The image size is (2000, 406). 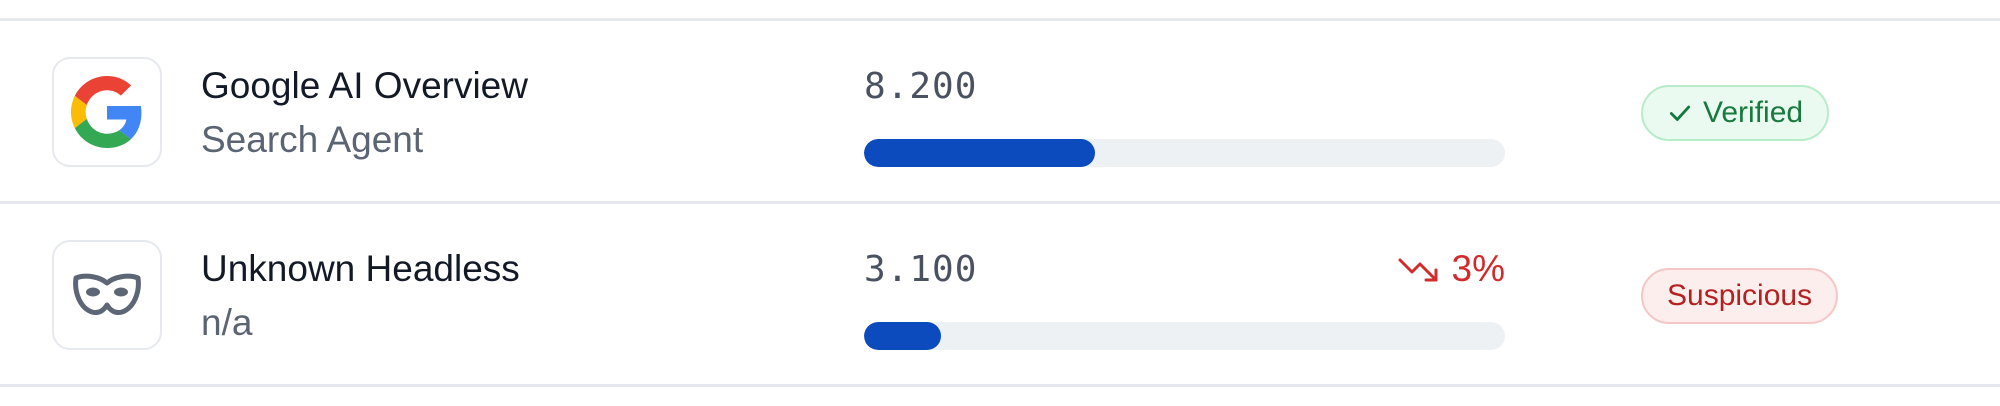 I want to click on status-badge: Verified, so click(x=1735, y=113).